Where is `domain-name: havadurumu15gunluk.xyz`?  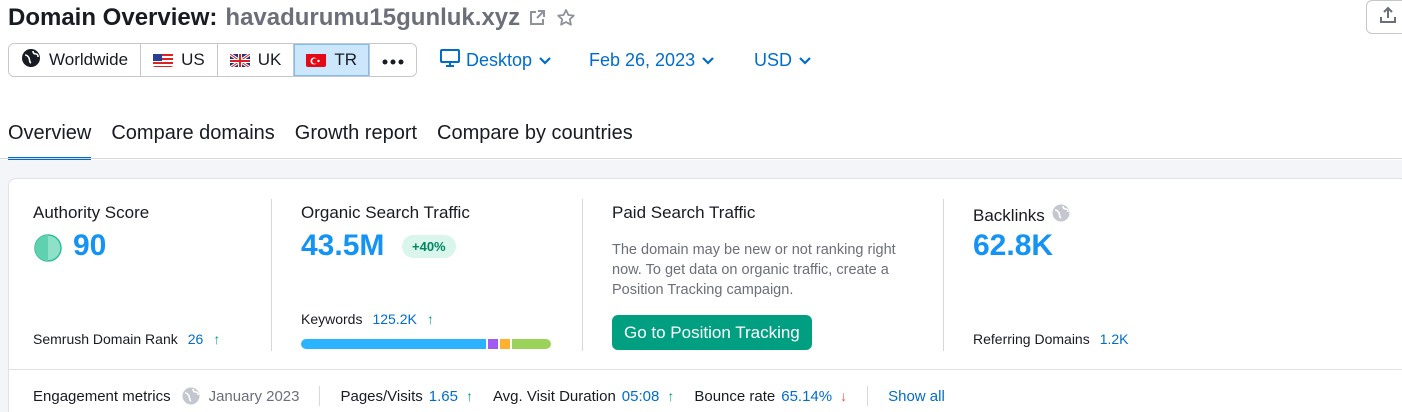
domain-name: havadurumu15gunluk.xyz is located at coordinates (373, 17).